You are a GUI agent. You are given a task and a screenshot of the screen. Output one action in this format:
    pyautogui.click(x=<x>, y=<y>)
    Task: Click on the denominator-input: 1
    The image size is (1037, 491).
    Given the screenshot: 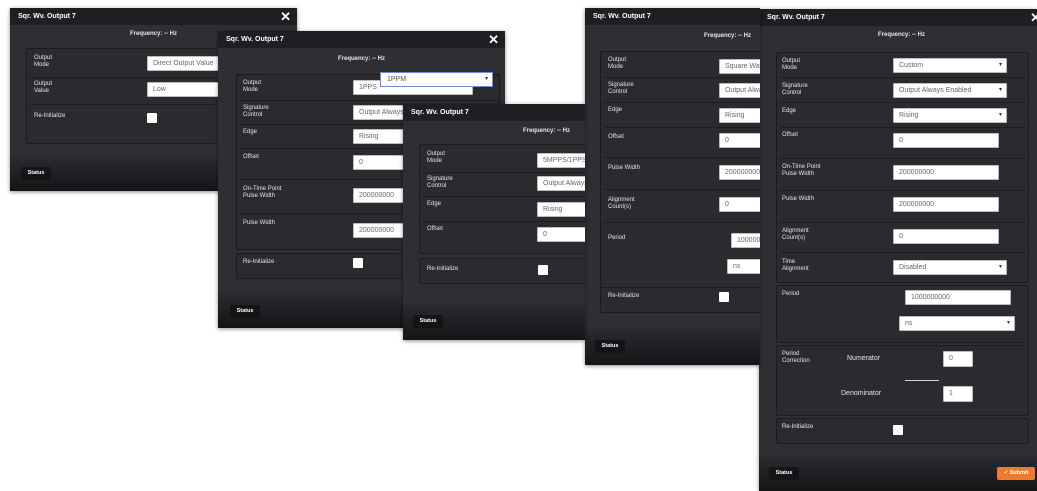 What is the action you would take?
    pyautogui.click(x=958, y=394)
    